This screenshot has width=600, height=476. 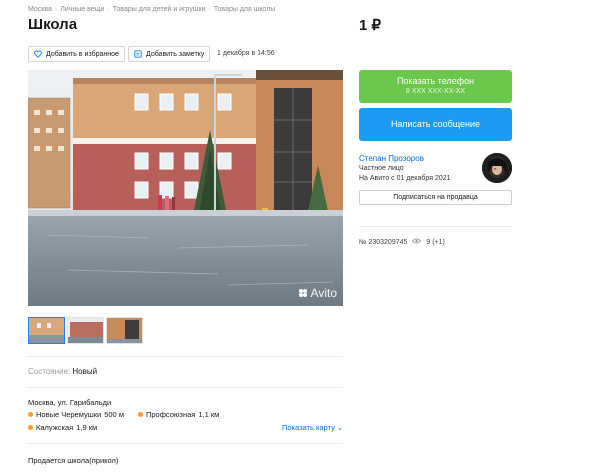 What do you see at coordinates (87, 427) in the screenshot?
I see `metro-distance: 1,9 км` at bounding box center [87, 427].